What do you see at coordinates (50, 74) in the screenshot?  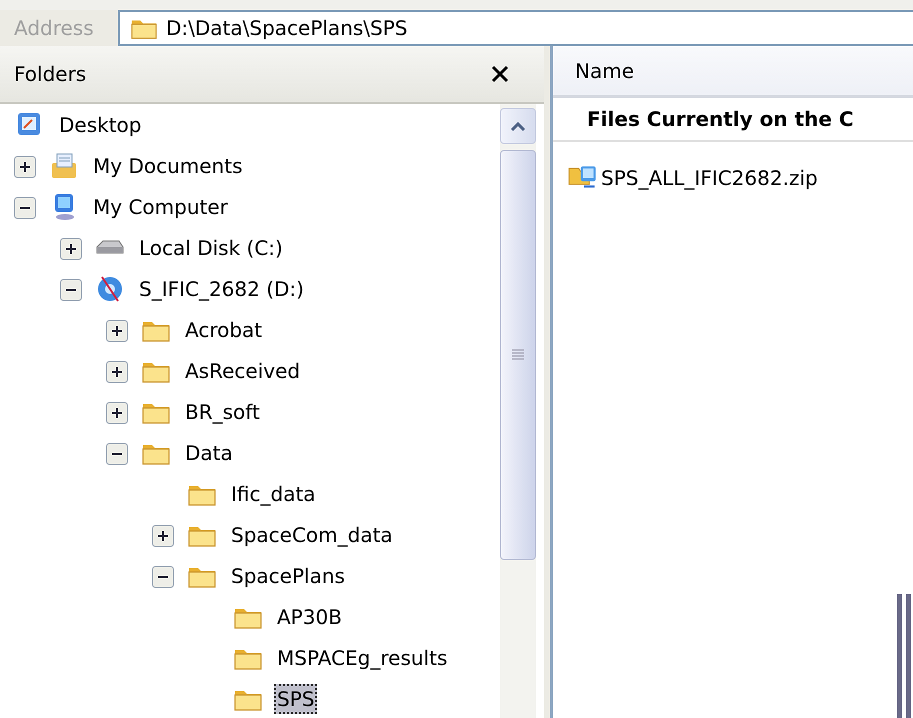 I see `folders-title: Folders` at bounding box center [50, 74].